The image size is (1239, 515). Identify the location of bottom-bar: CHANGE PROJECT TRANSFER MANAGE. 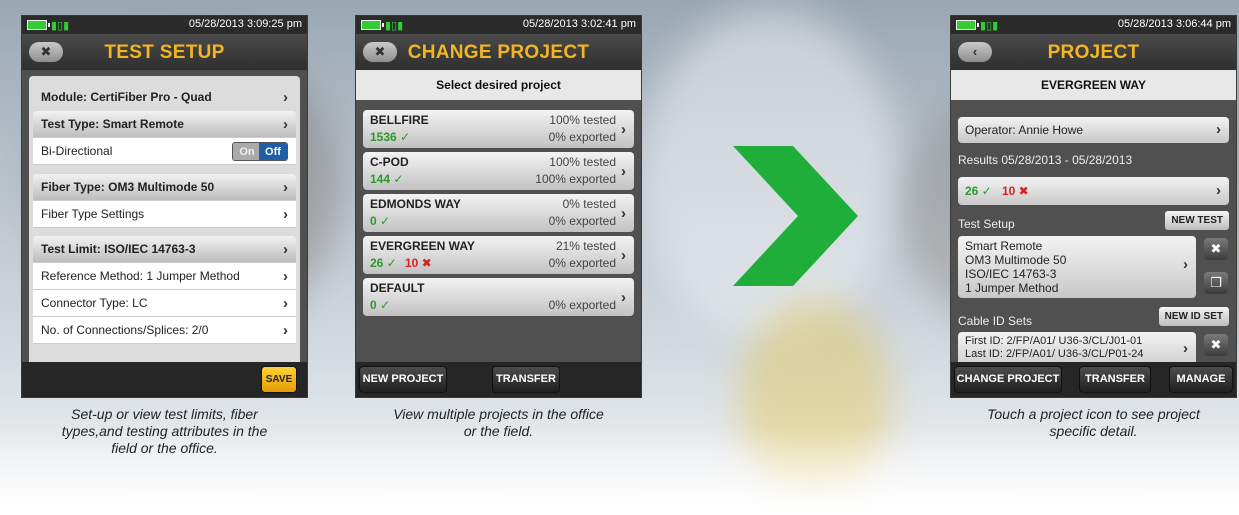
(1093, 379).